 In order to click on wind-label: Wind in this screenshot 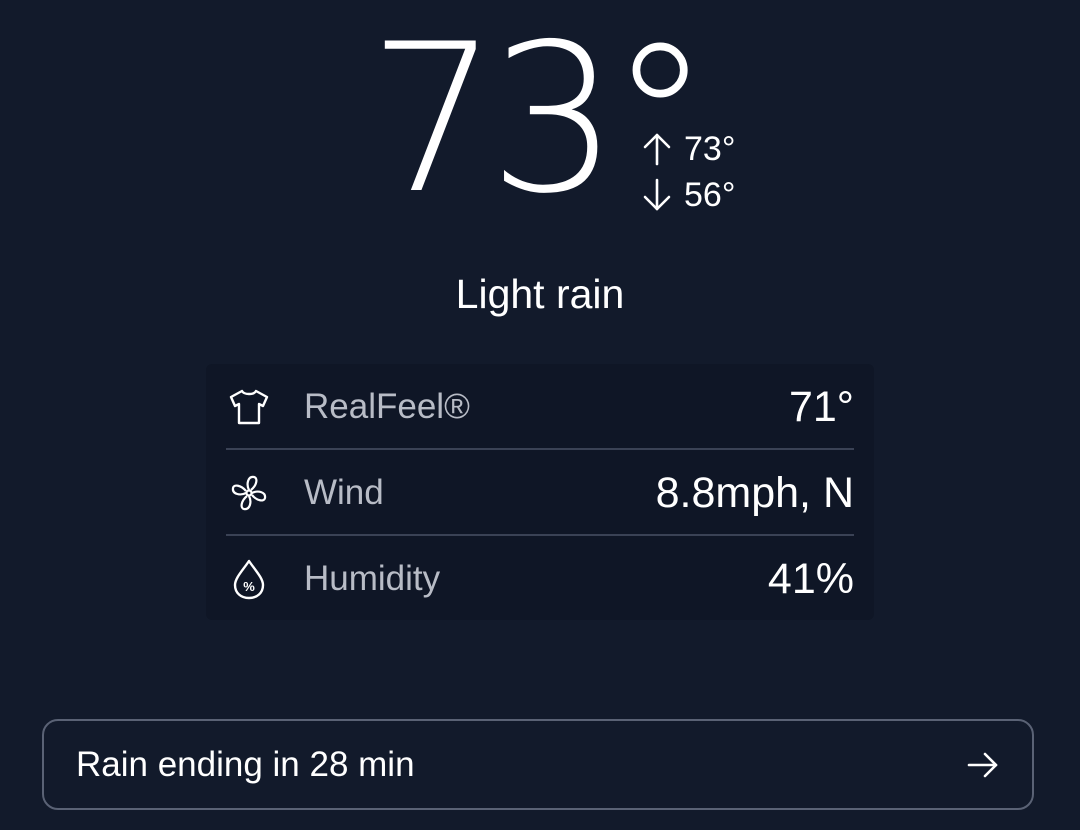, I will do `click(344, 492)`.